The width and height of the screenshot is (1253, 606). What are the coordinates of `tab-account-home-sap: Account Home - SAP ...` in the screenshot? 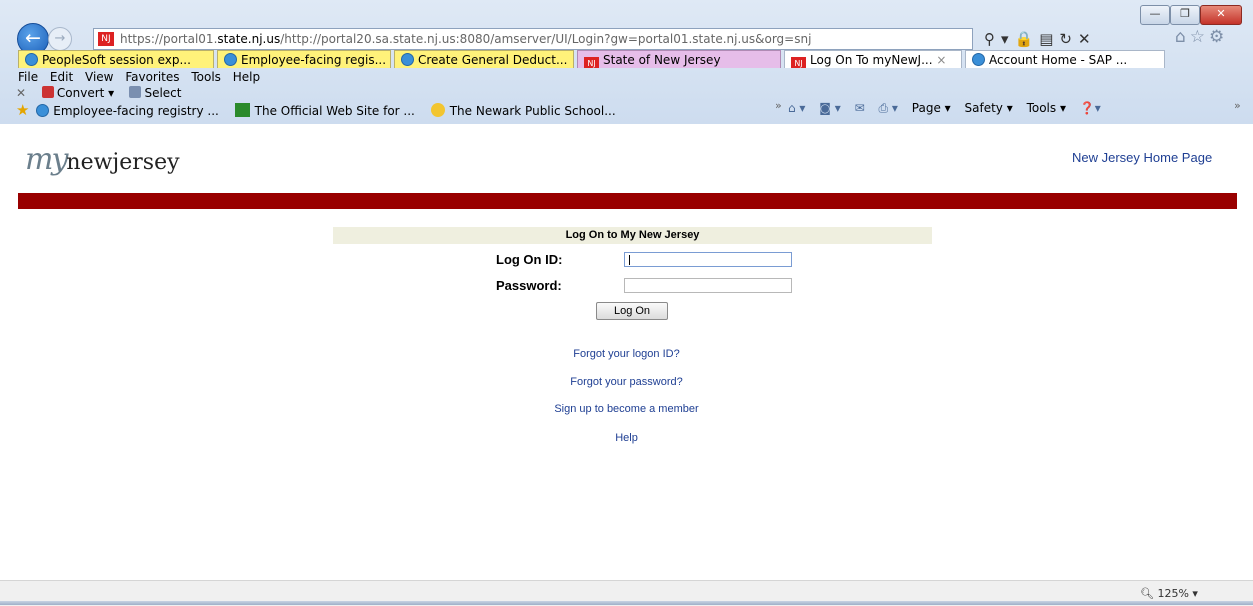 It's located at (1065, 59).